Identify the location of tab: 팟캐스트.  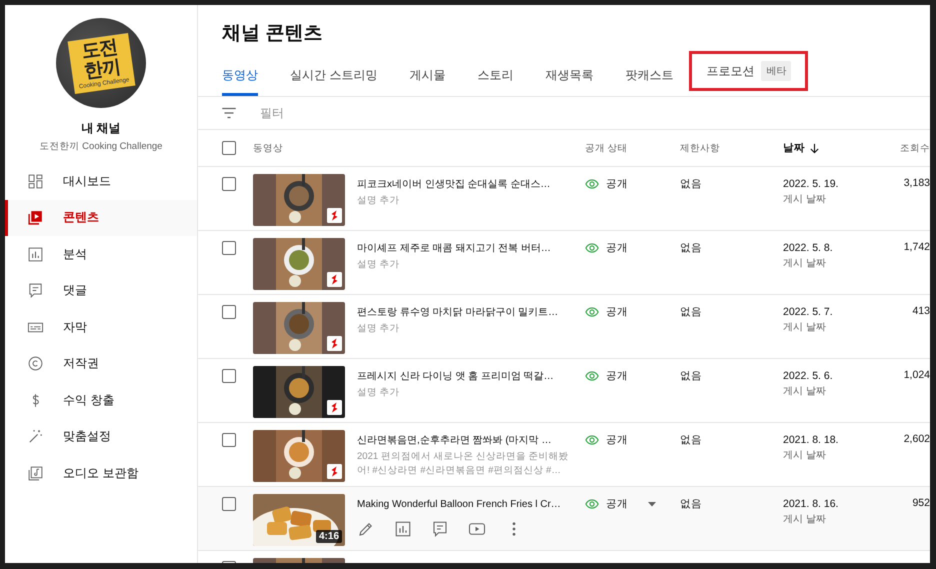
(649, 75).